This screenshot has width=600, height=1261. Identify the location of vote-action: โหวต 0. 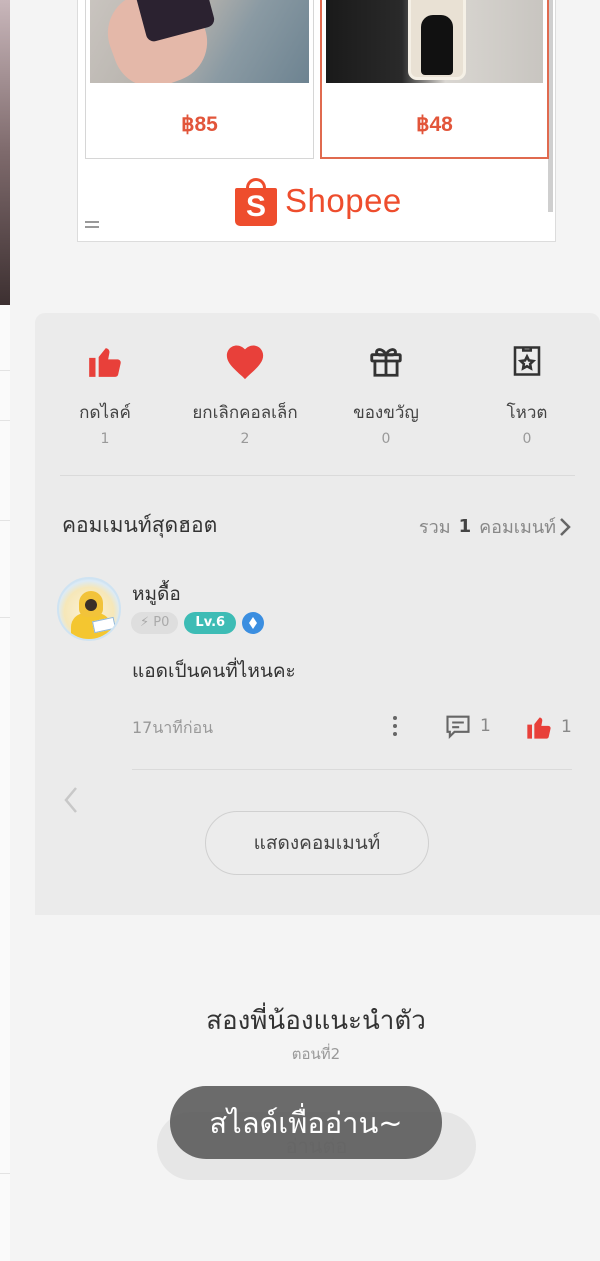
(527, 394).